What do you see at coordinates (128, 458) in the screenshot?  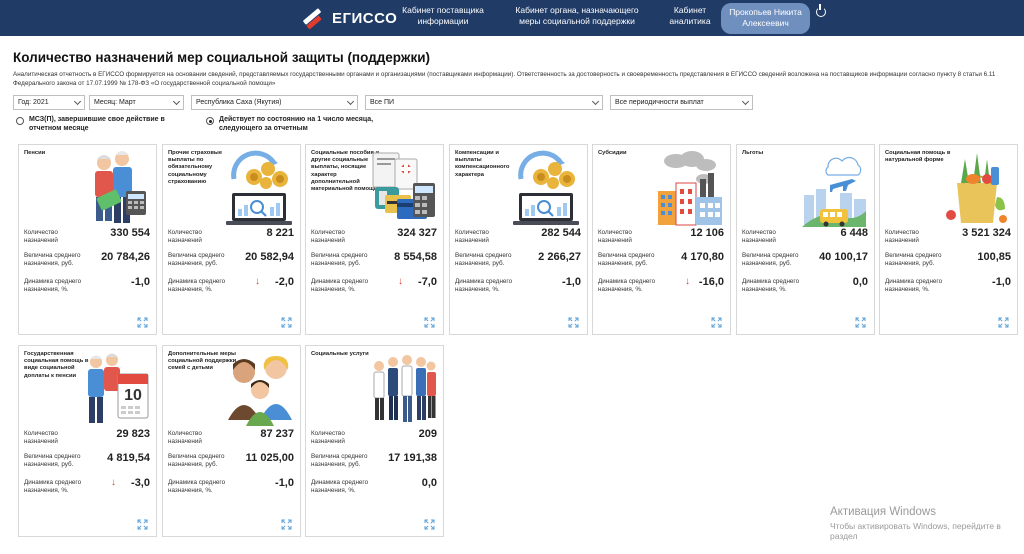 I see `avg-value: 4 819,54` at bounding box center [128, 458].